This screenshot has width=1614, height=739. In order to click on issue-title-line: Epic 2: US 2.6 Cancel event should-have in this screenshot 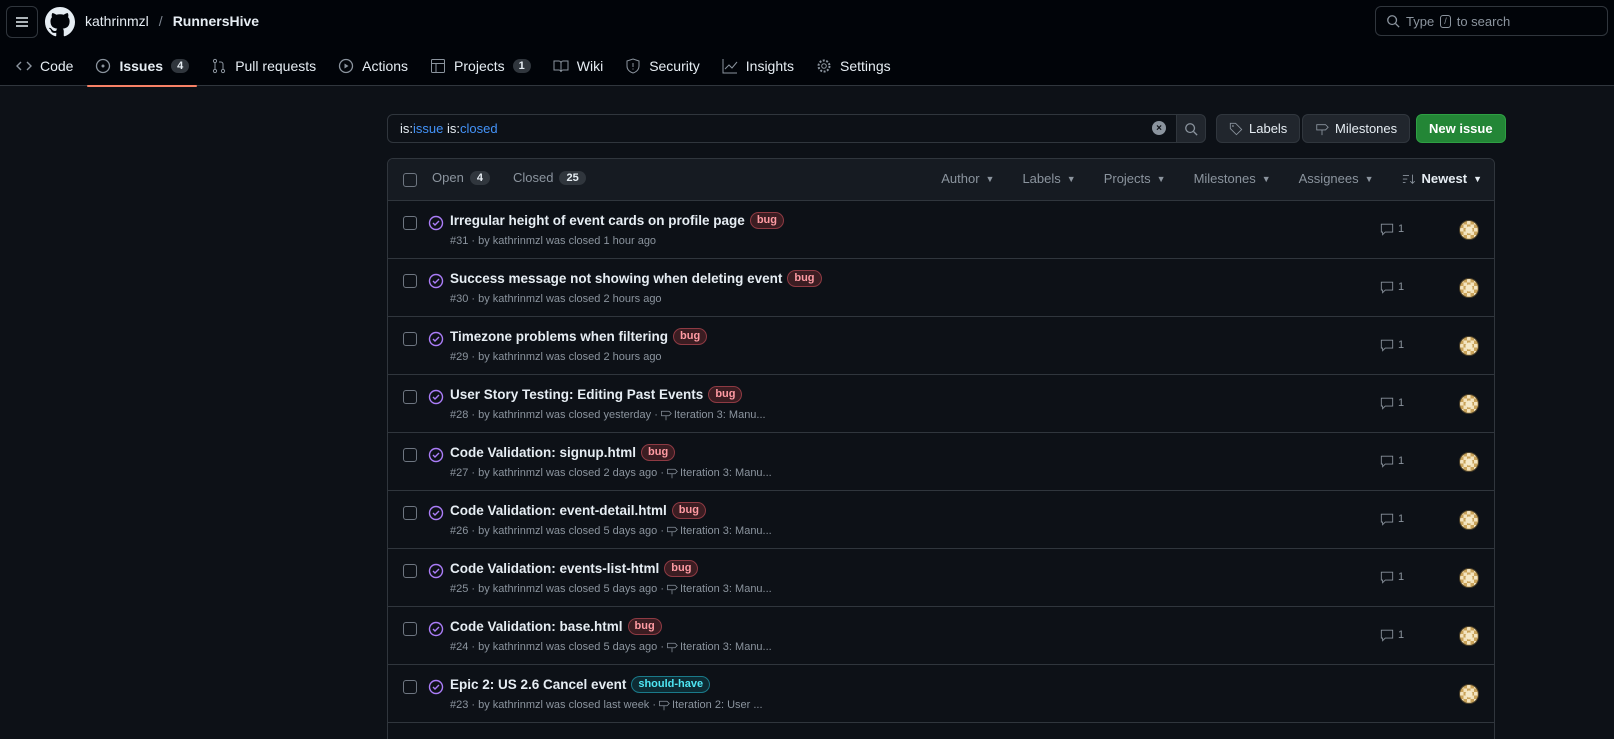, I will do `click(580, 684)`.